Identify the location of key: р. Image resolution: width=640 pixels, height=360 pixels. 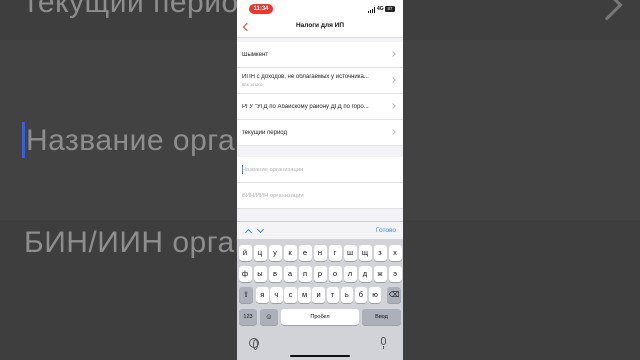
(320, 274).